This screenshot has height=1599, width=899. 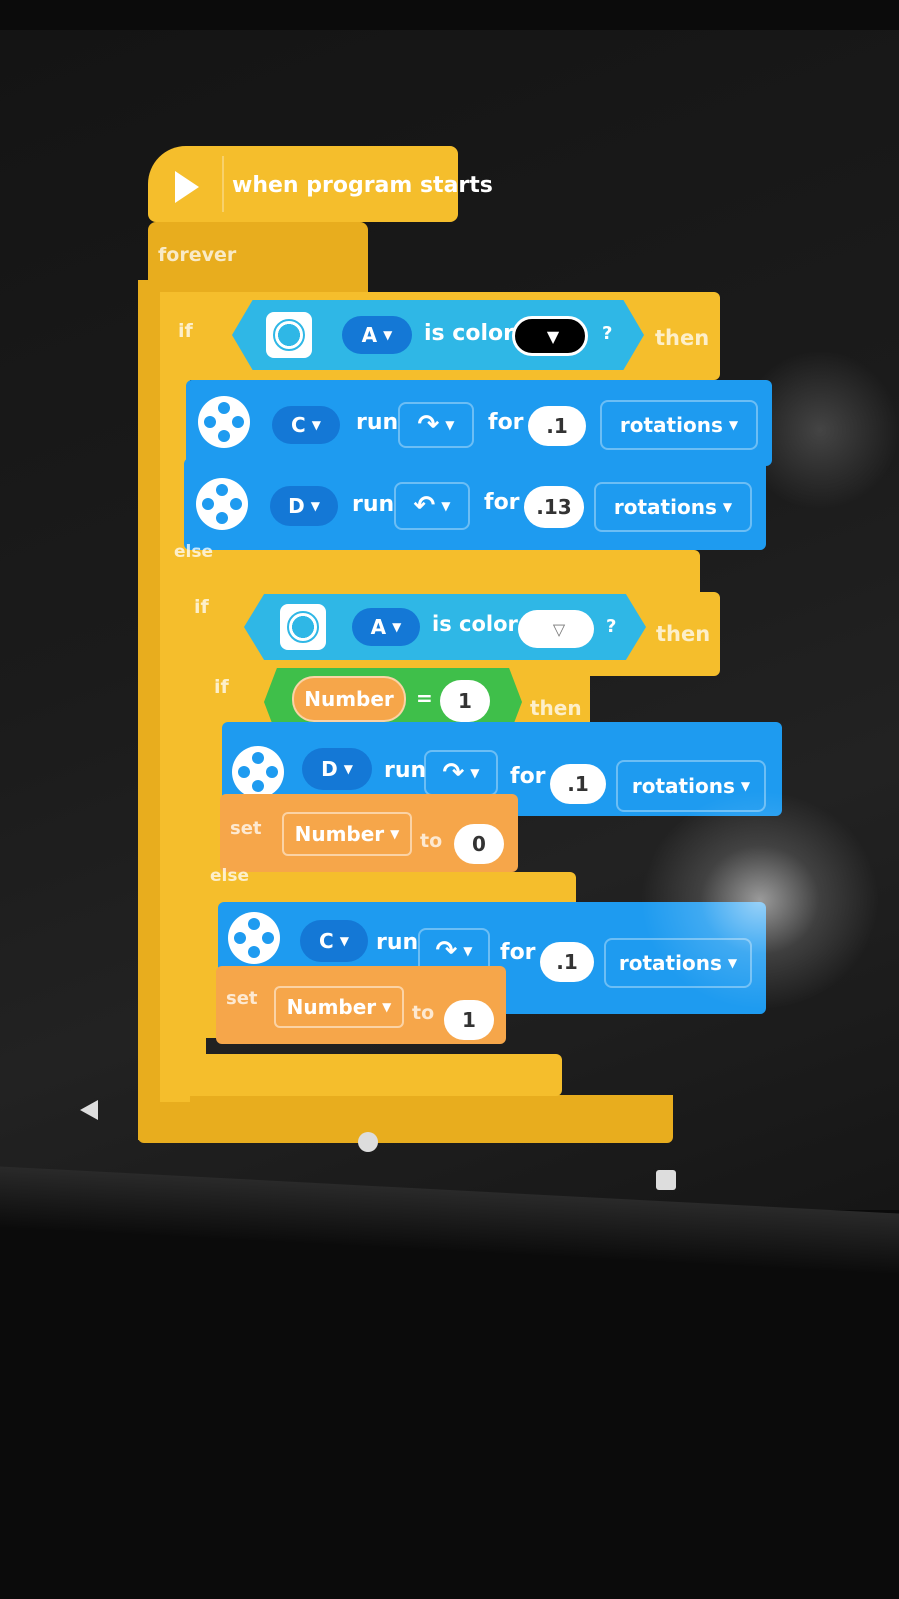 What do you see at coordinates (424, 698) in the screenshot?
I see `equals-operator: =` at bounding box center [424, 698].